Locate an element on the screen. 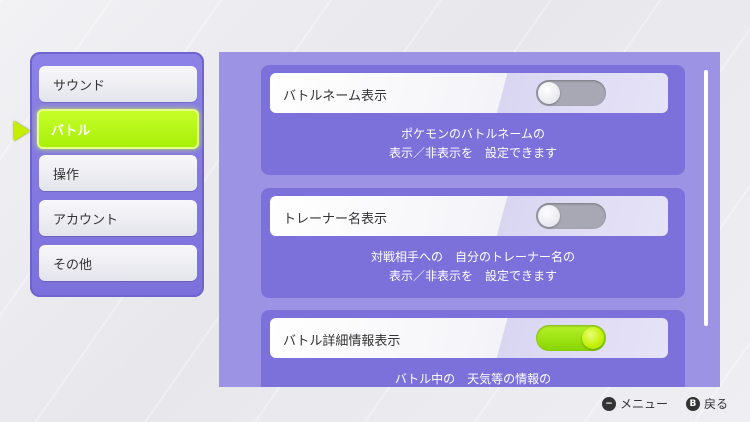 The image size is (750, 422). button-hints: − メニュー B 戻る is located at coordinates (664, 403).